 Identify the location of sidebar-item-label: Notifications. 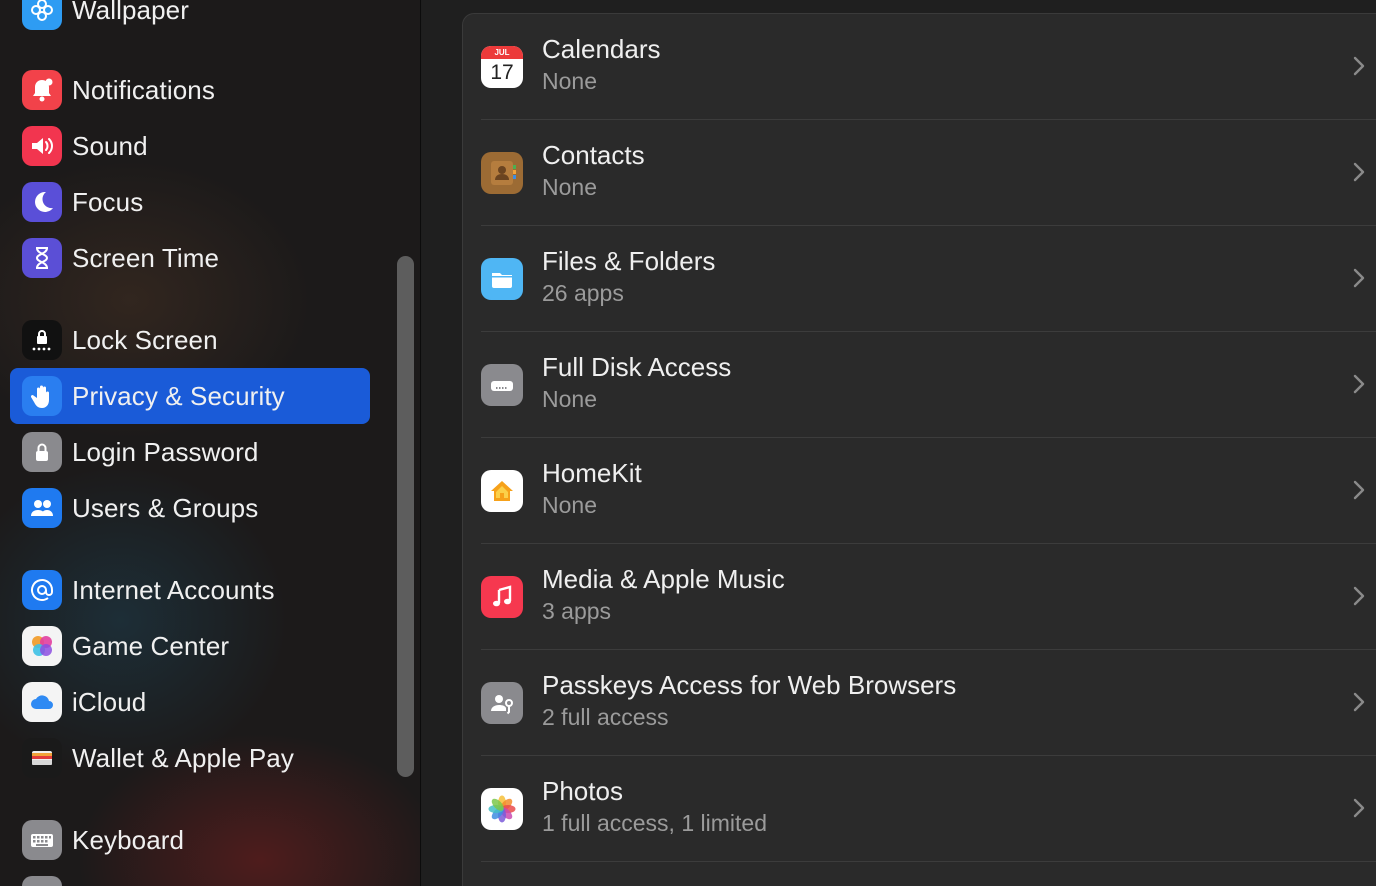
(143, 89).